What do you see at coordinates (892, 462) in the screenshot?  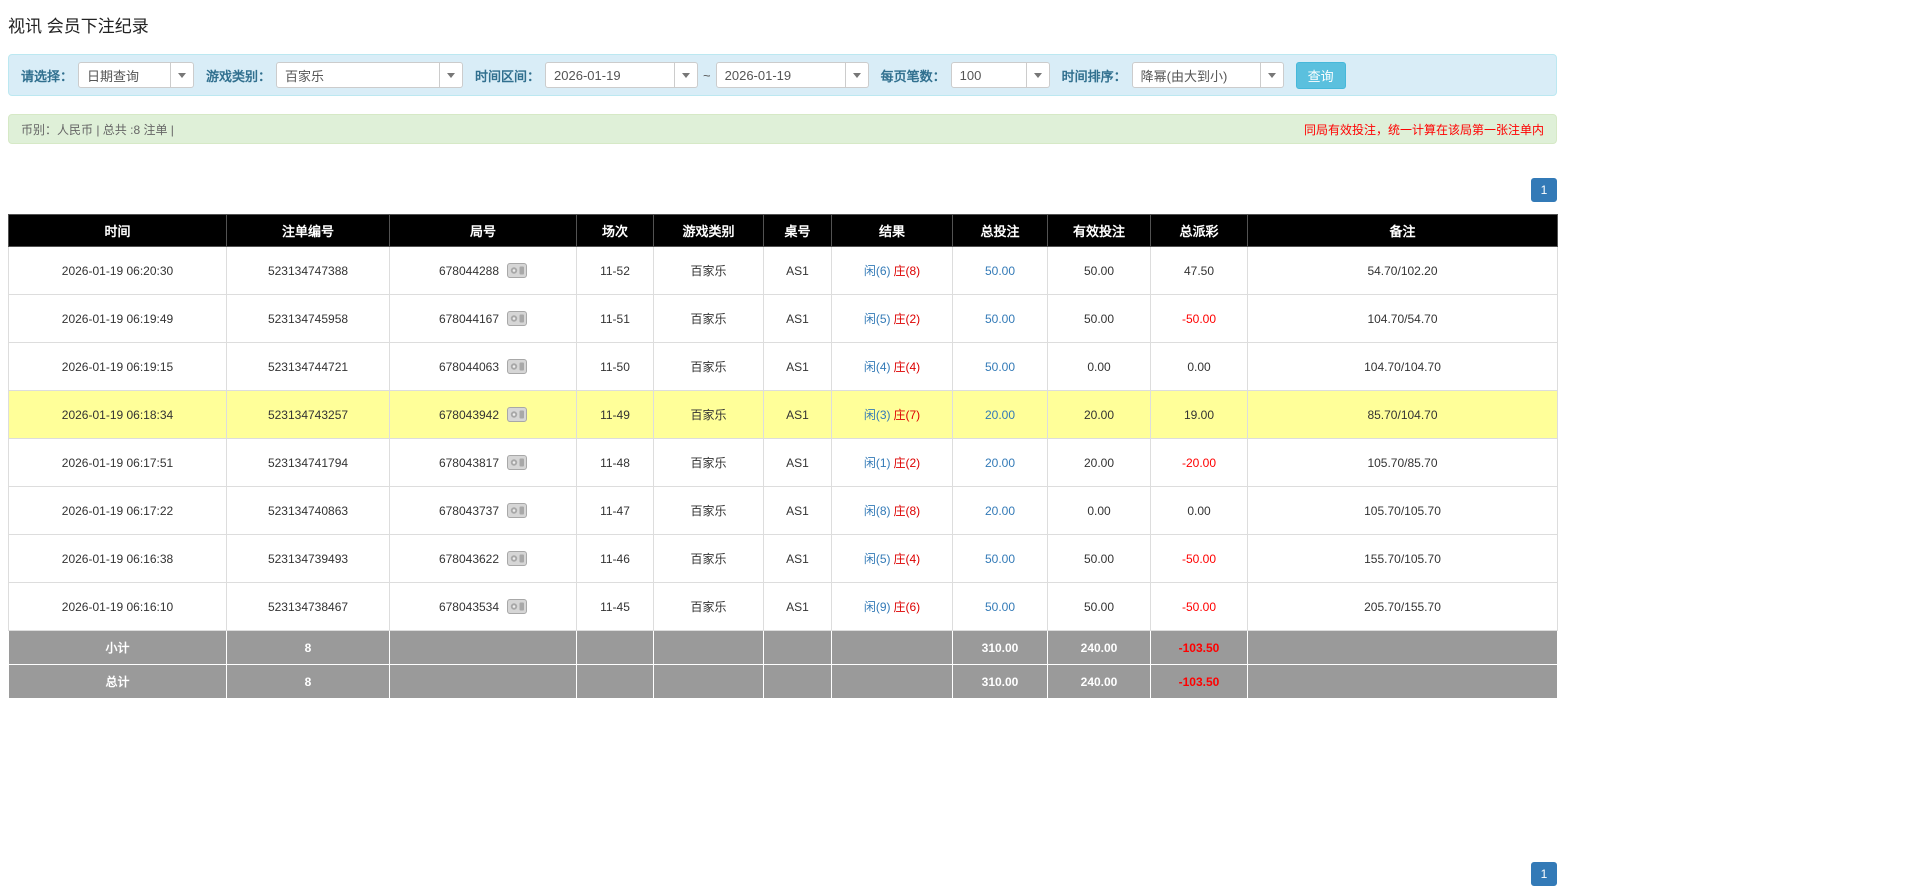 I see `cell-result: 闲(1) 庄(2)` at bounding box center [892, 462].